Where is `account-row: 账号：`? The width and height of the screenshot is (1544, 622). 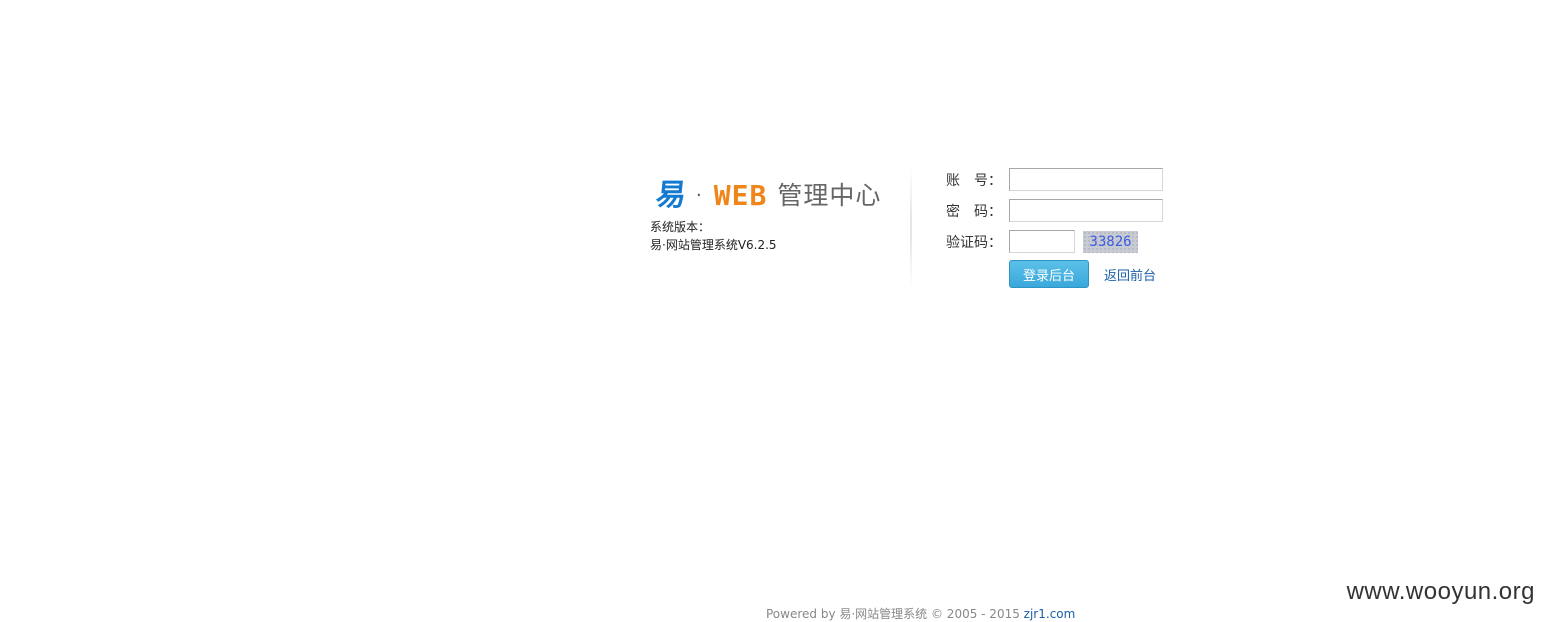 account-row: 账号： is located at coordinates (1054, 179).